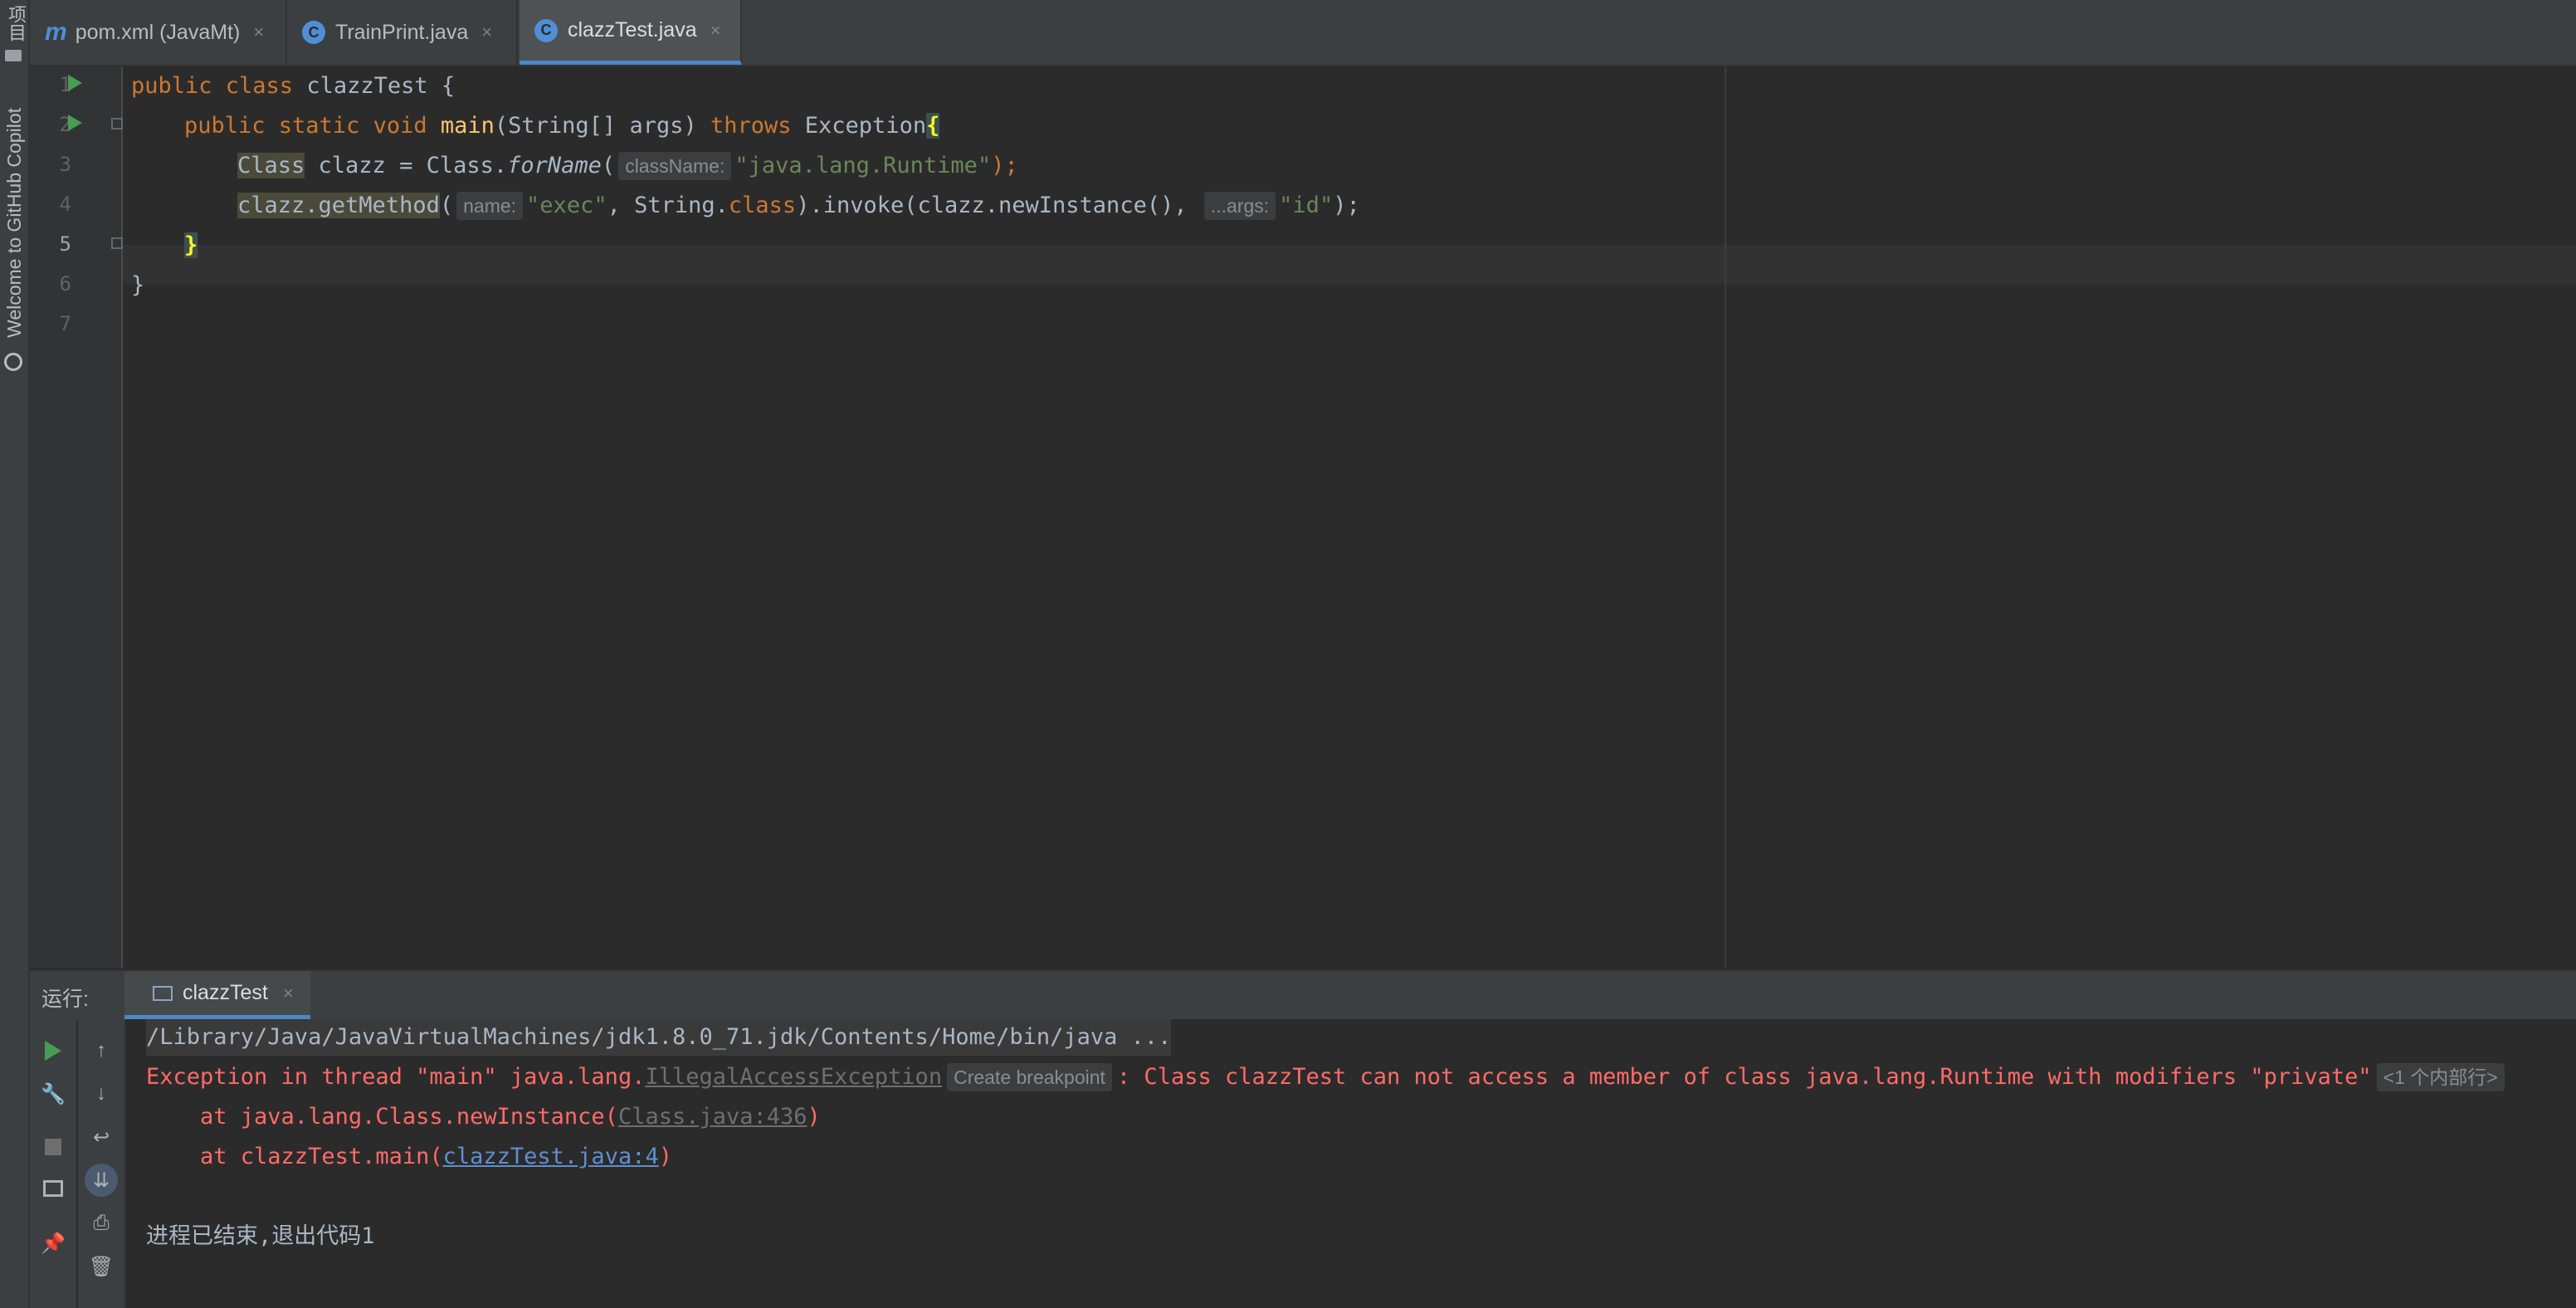  I want to click on folder-icon, so click(14, 56).